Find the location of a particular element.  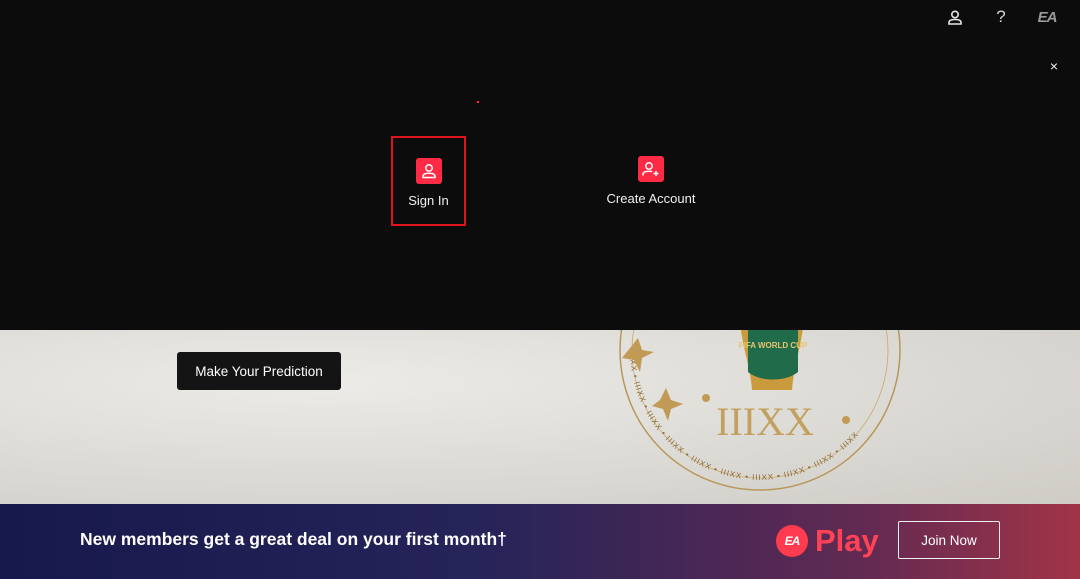

create-account-button: Create Account is located at coordinates (651, 181).